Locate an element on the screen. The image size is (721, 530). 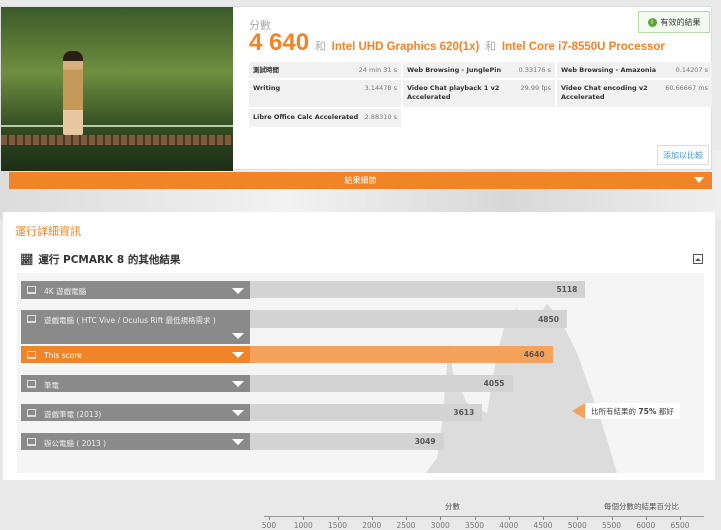
detail-name: Web Browsing - JunglePin is located at coordinates (454, 70).